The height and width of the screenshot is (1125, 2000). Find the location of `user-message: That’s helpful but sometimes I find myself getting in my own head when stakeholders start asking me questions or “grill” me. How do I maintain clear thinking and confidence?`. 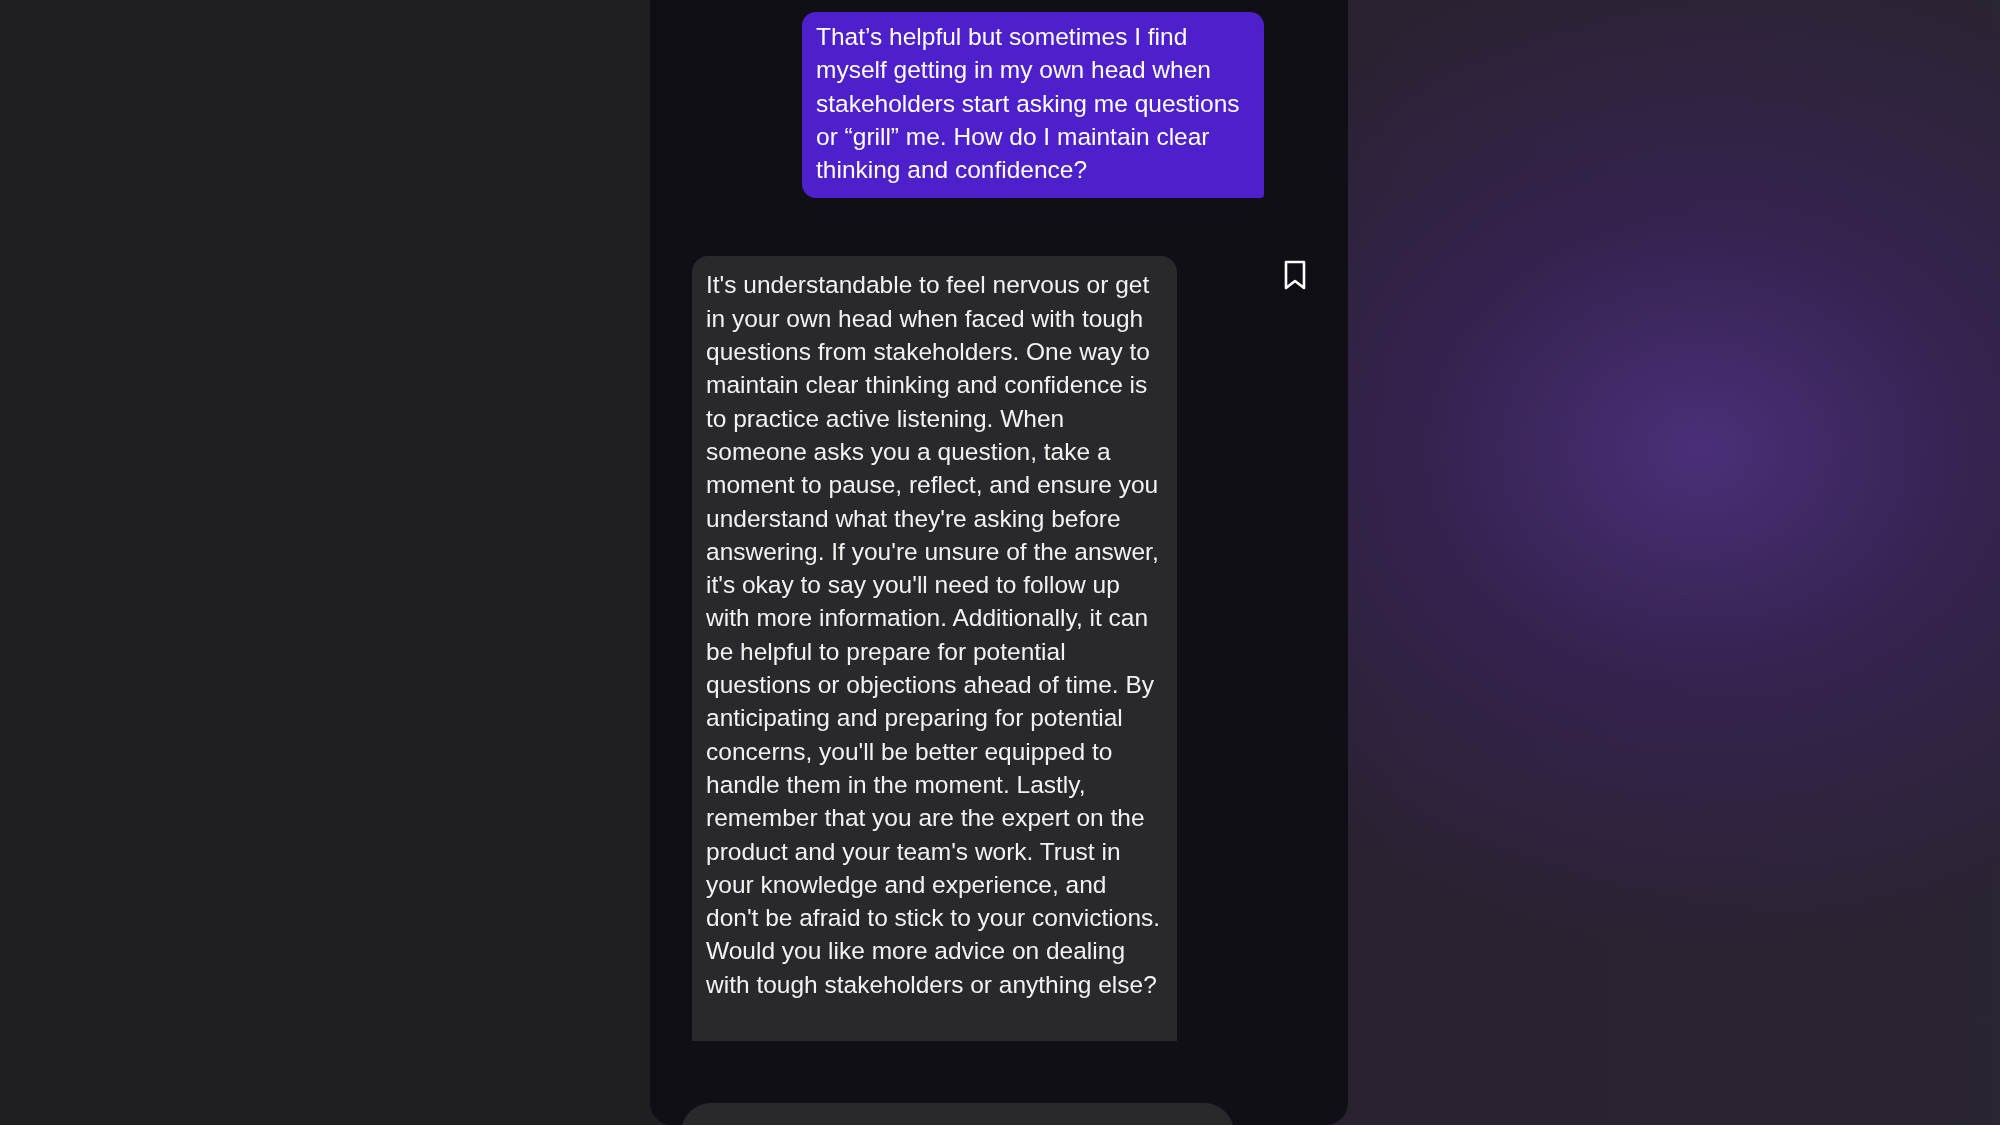

user-message: That’s helpful but sometimes I find myself getting in my own head when stakeholders start asking me questions or “grill” me. How do I maintain clear thinking and confidence? is located at coordinates (1033, 105).